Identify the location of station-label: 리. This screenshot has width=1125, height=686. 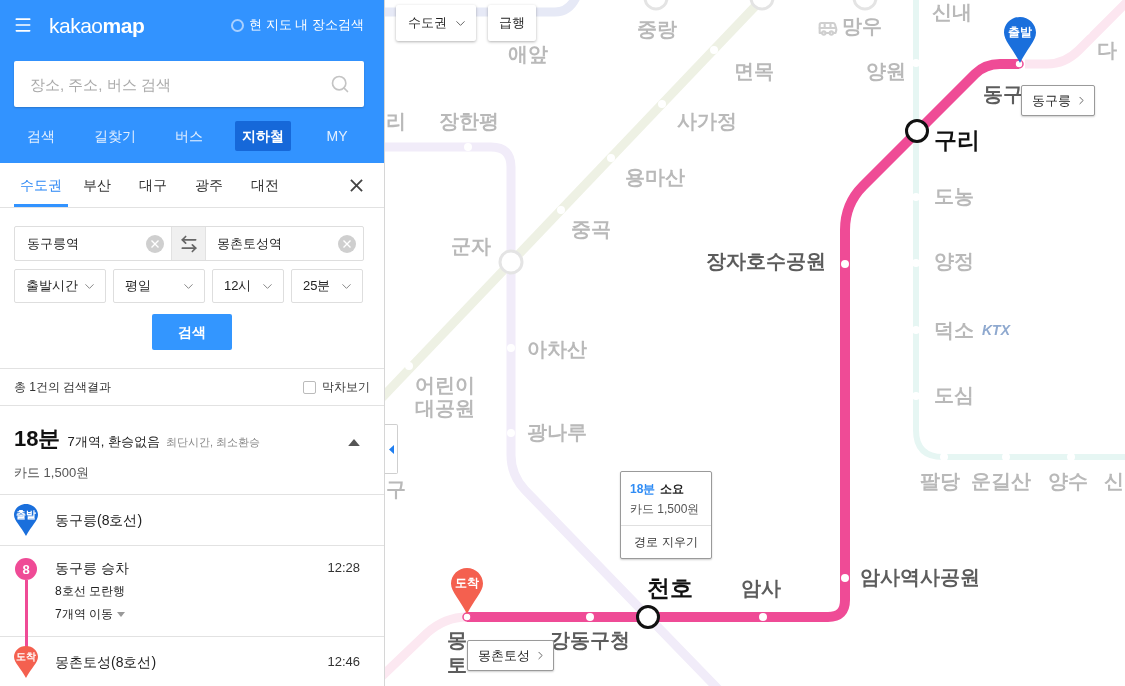
(396, 121).